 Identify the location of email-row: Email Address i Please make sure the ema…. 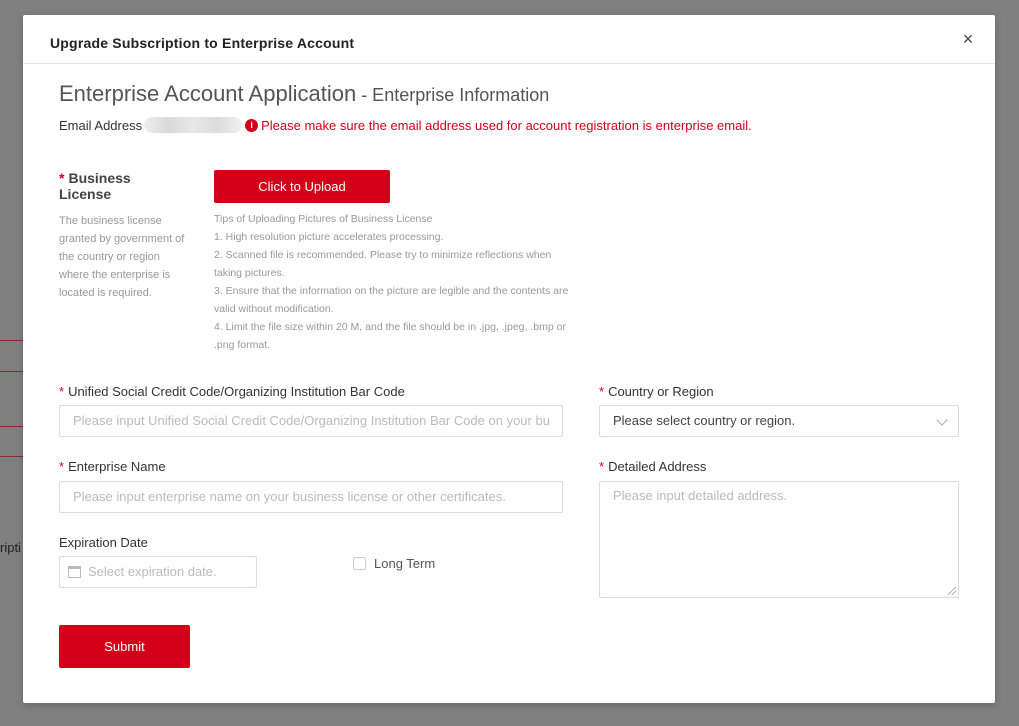
(405, 125).